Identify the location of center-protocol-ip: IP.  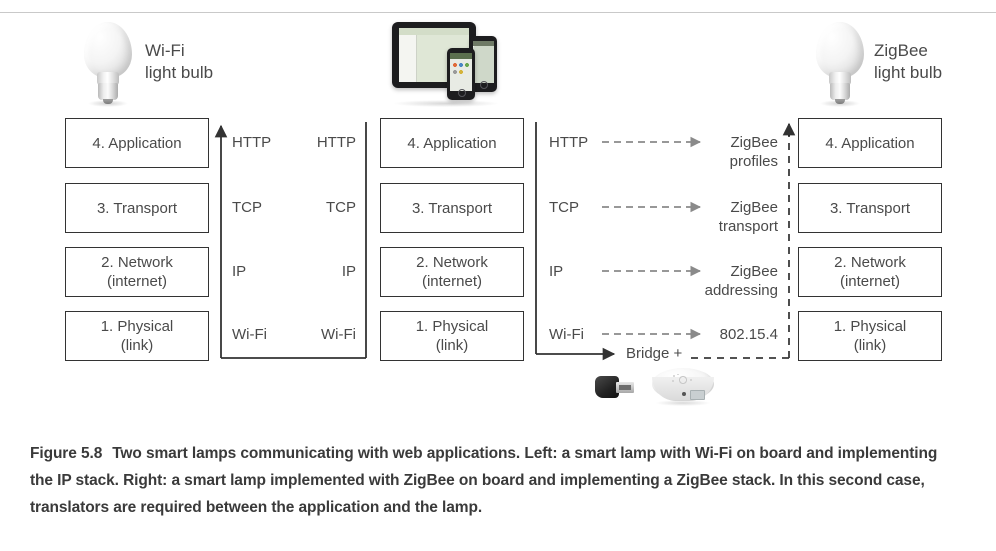
(556, 271).